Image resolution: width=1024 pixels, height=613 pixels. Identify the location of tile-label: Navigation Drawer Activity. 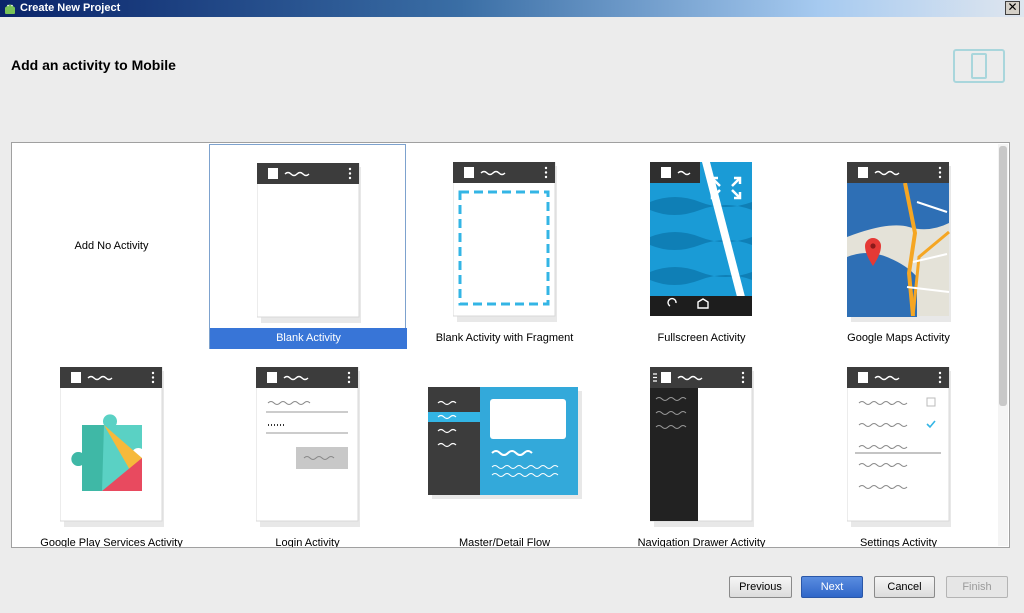
(701, 542).